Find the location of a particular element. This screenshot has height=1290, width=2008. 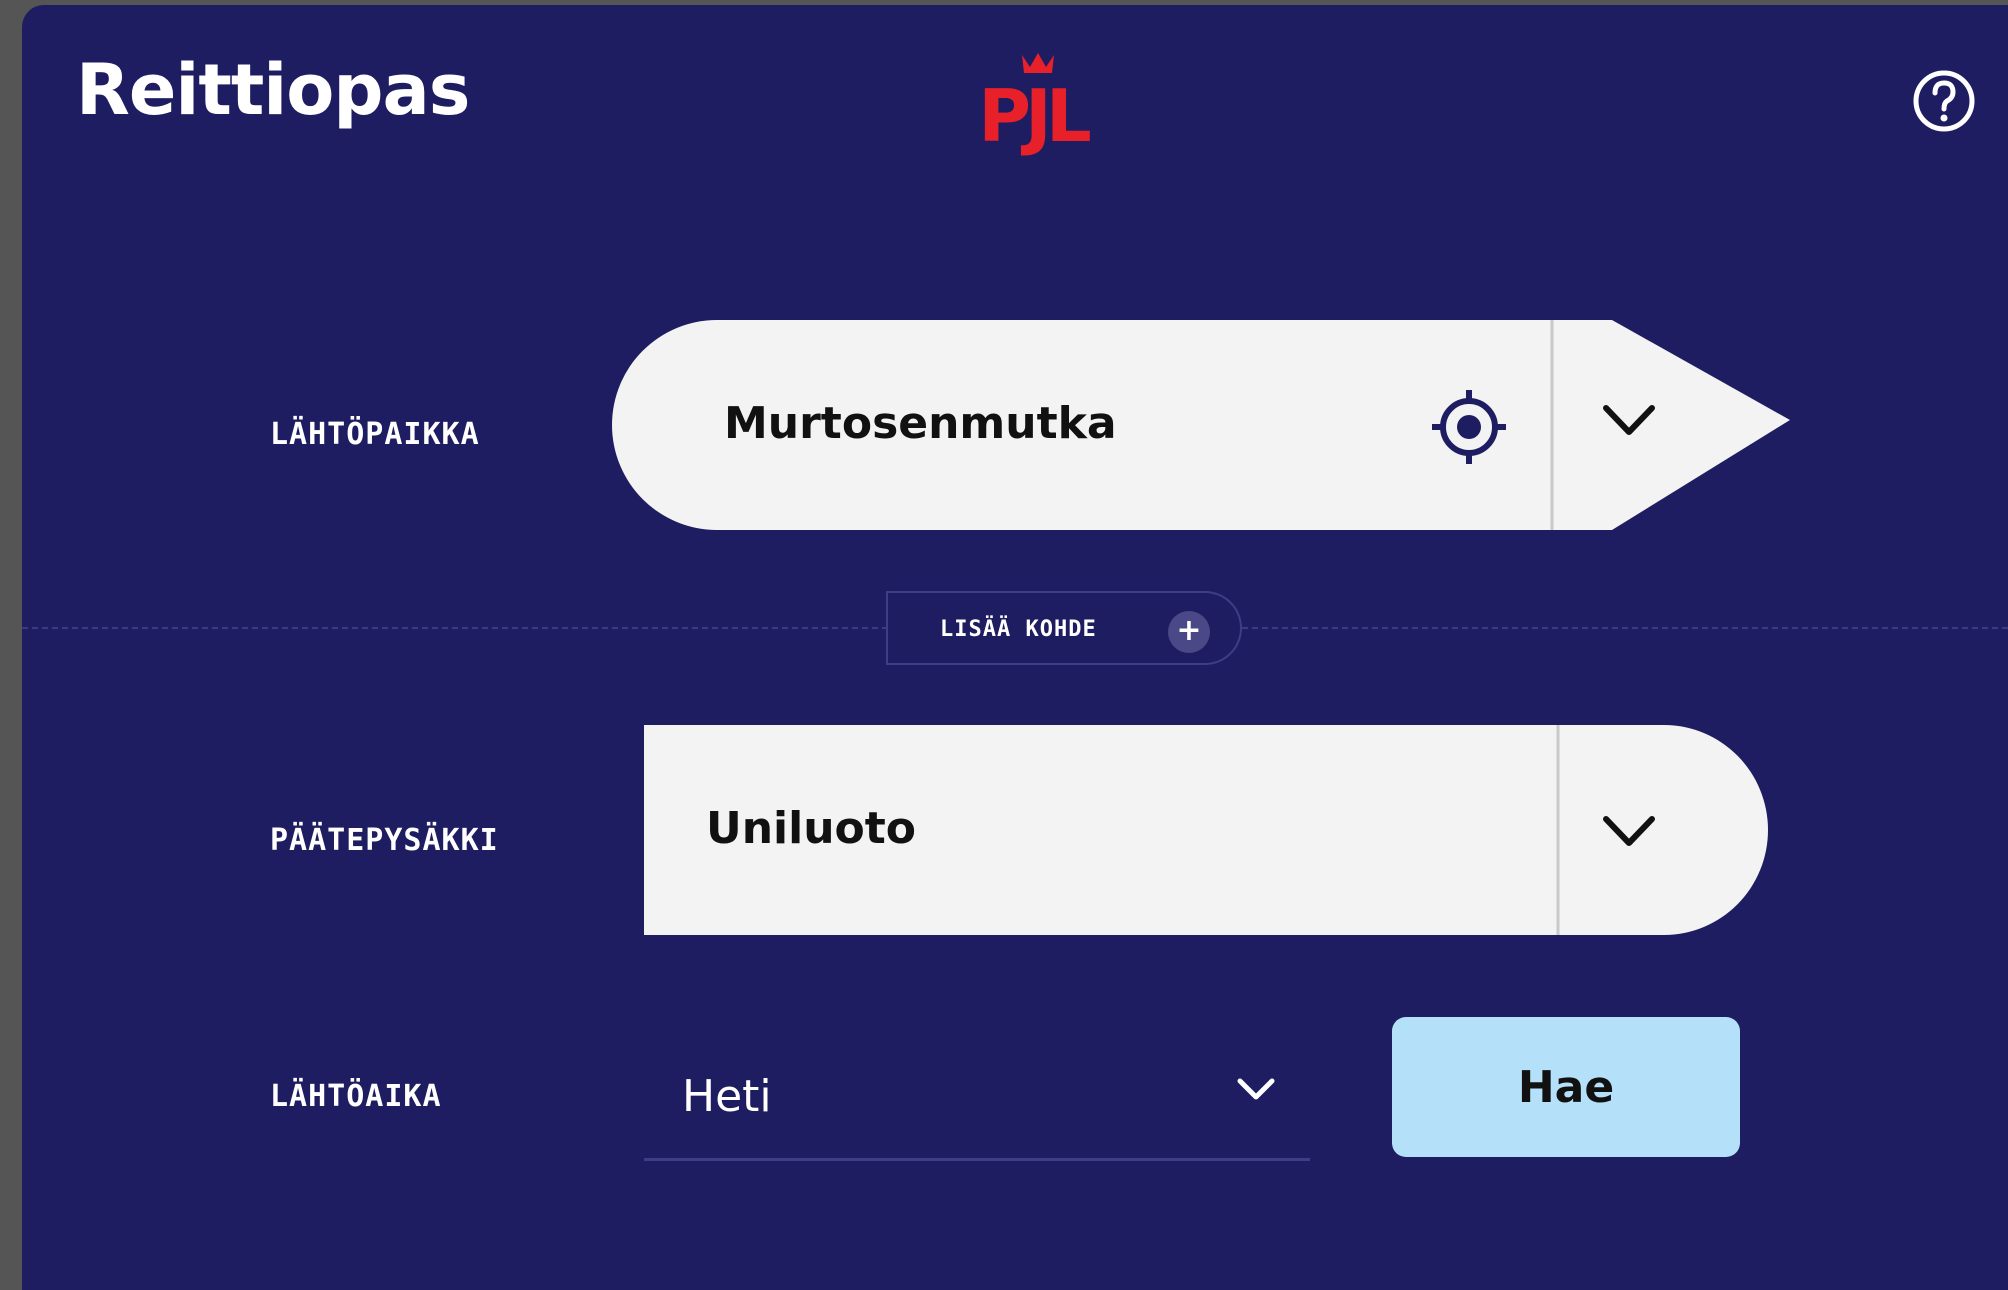

origin-field: Murtosenmutka is located at coordinates (1212, 425).